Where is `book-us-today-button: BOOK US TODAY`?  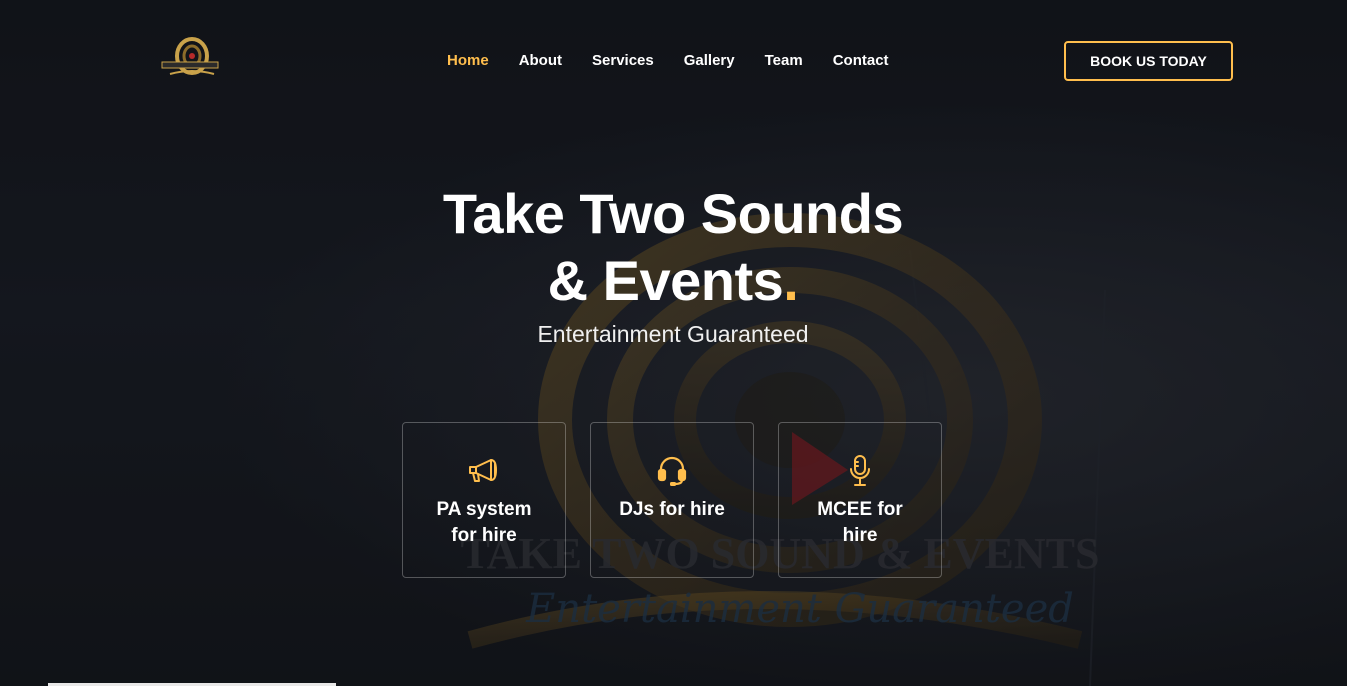
book-us-today-button: BOOK US TODAY is located at coordinates (1148, 61).